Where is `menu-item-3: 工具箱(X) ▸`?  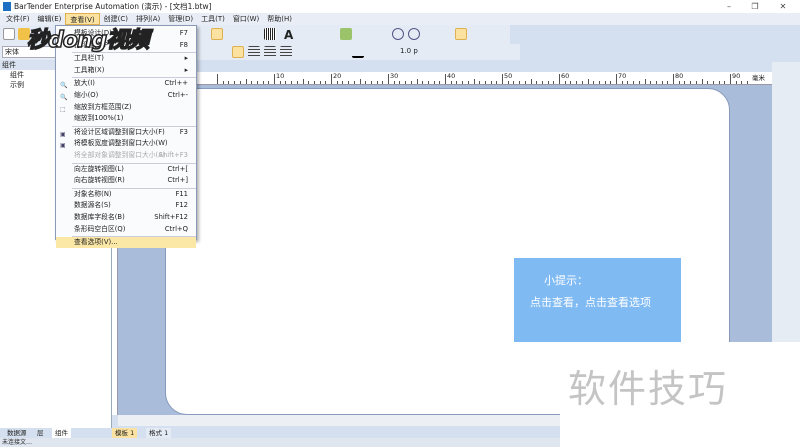 menu-item-3: 工具箱(X) ▸ is located at coordinates (126, 70).